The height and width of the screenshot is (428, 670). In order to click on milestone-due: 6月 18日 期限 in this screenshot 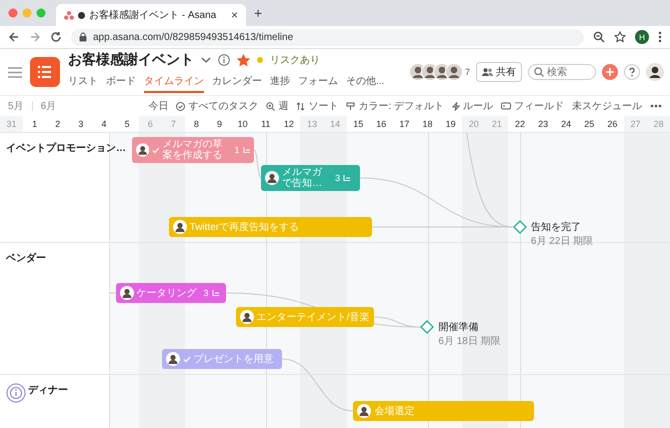, I will do `click(469, 341)`.